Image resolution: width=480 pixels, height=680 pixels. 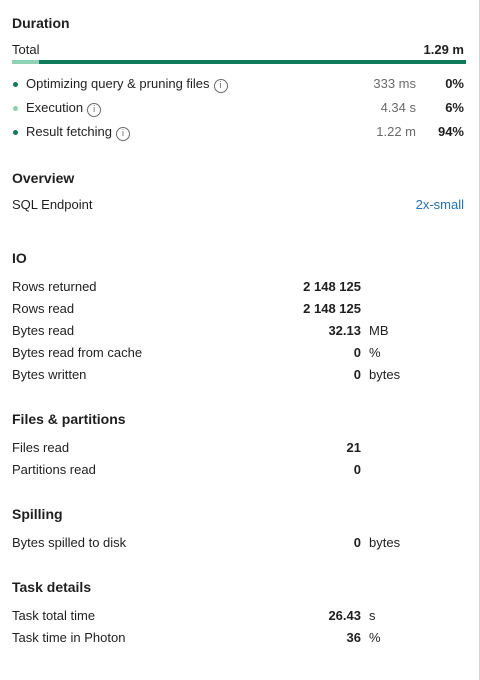 What do you see at coordinates (69, 419) in the screenshot?
I see `files-heading: Files & partitions` at bounding box center [69, 419].